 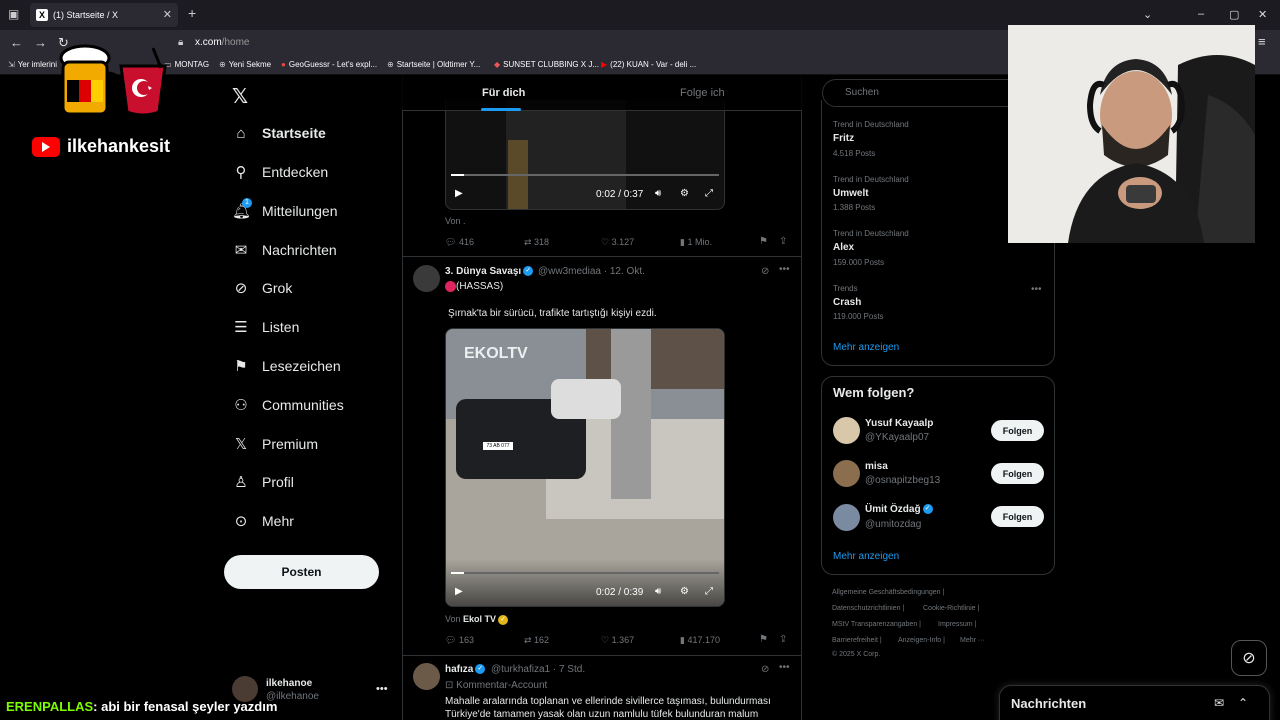 I want to click on like-count: ♡ 1.367, so click(x=617, y=640).